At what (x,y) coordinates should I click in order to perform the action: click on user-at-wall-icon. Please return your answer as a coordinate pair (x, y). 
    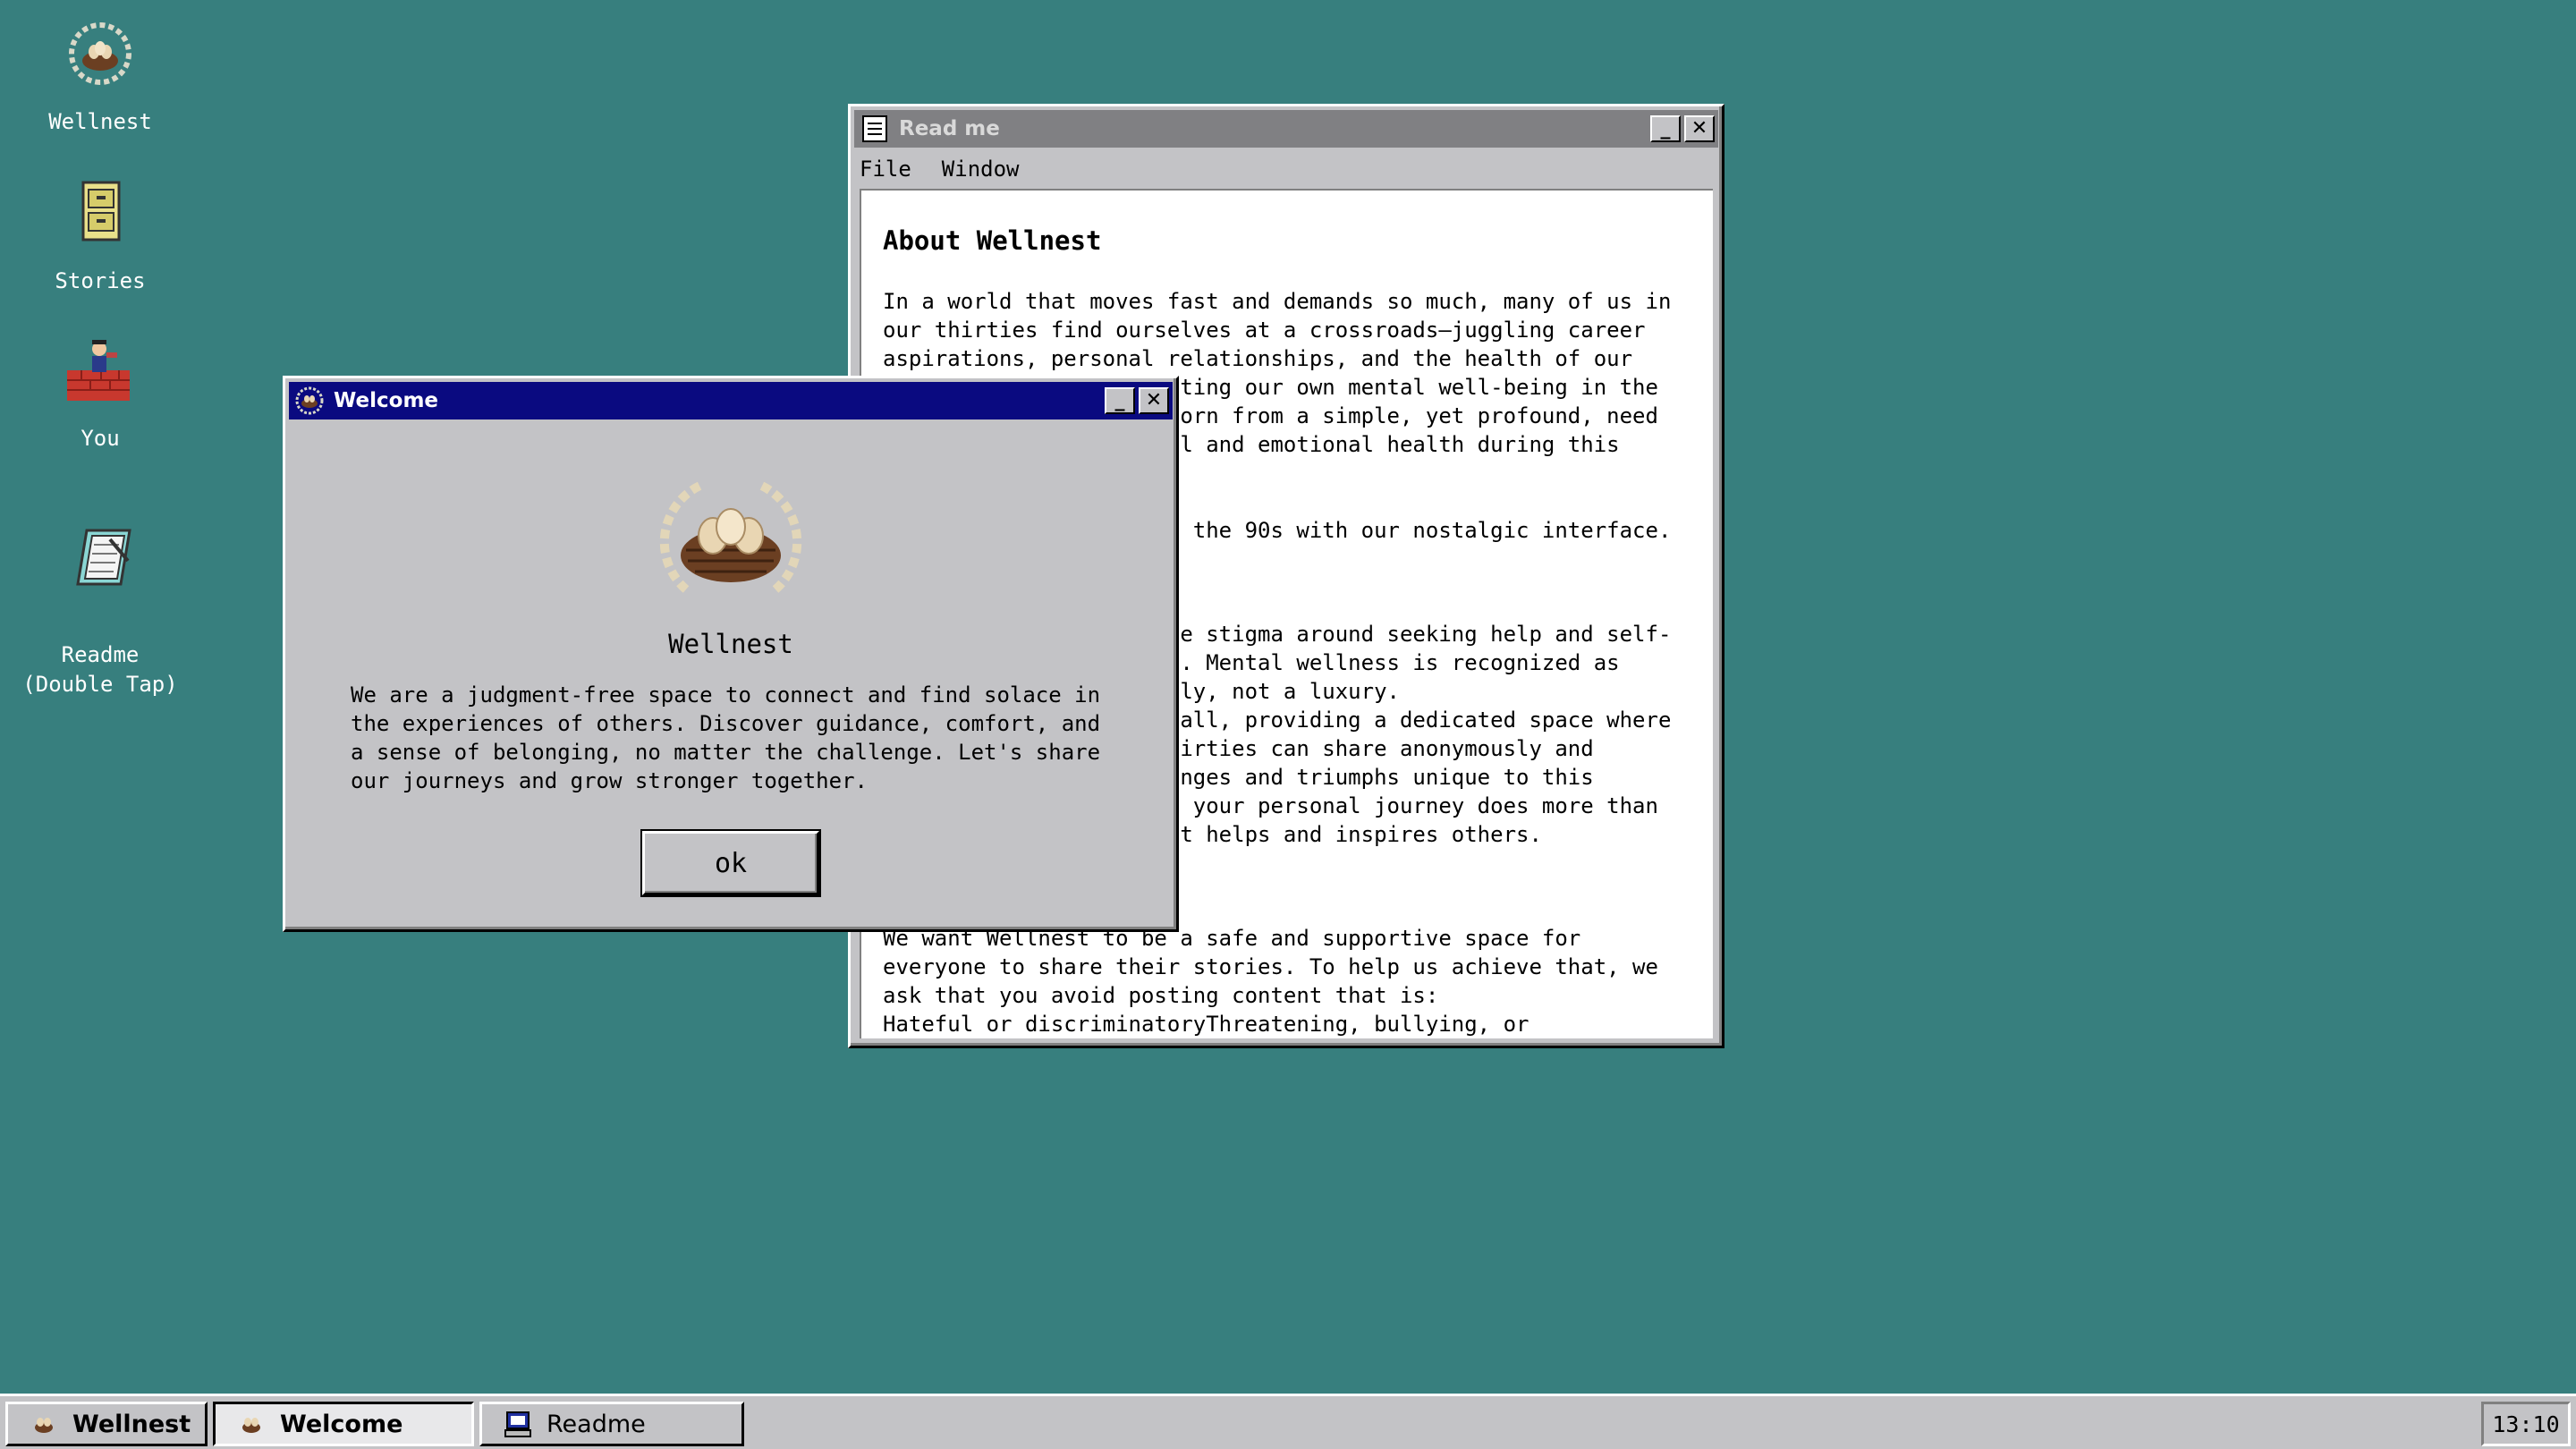
    Looking at the image, I should click on (98, 370).